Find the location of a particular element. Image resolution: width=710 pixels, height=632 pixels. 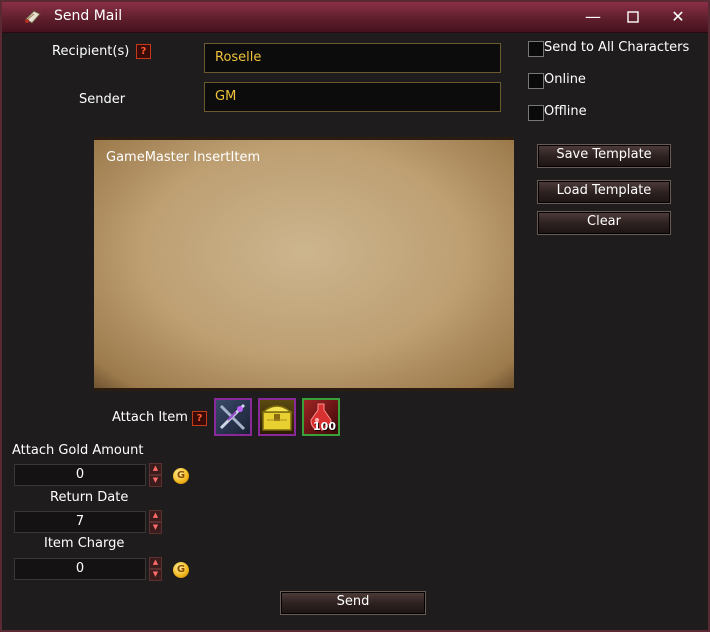

return-date-up-icon: ▲ is located at coordinates (155, 516).